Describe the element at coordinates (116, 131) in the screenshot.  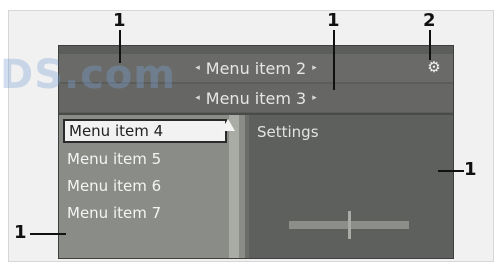
I see `menu-item-label: Menu item 4` at that location.